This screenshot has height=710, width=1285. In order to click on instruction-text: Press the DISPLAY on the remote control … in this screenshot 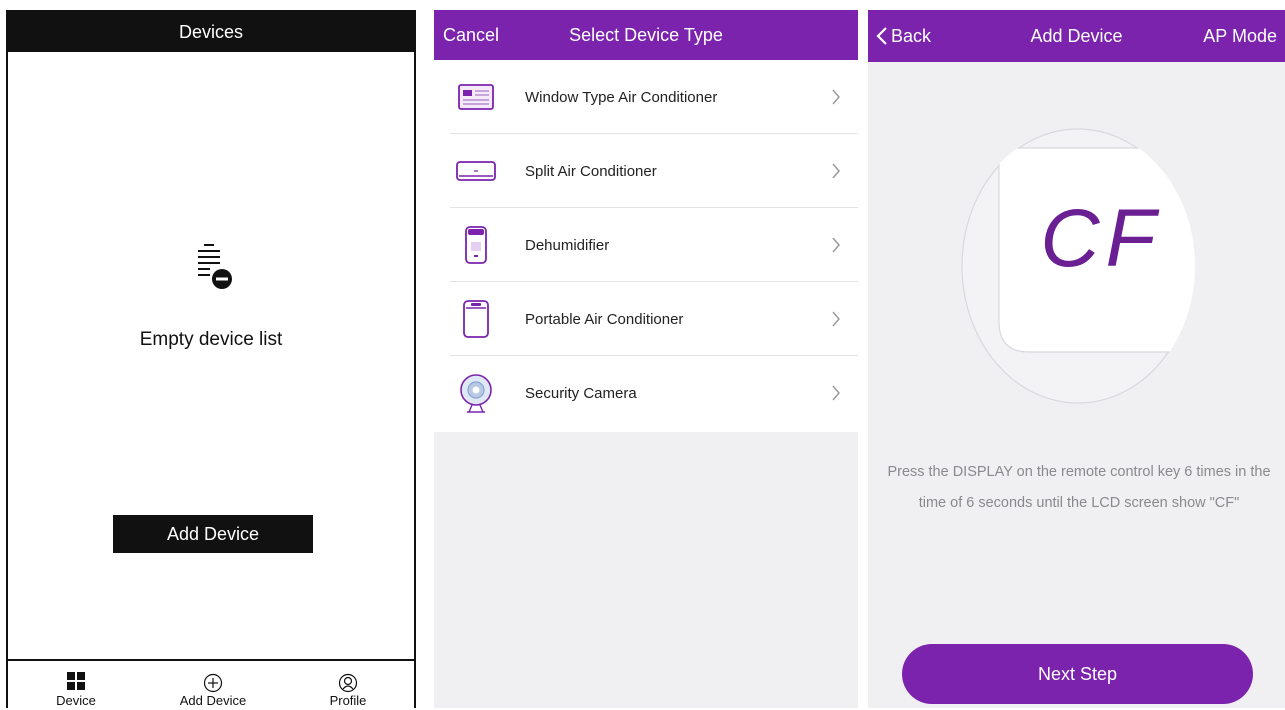, I will do `click(1079, 487)`.